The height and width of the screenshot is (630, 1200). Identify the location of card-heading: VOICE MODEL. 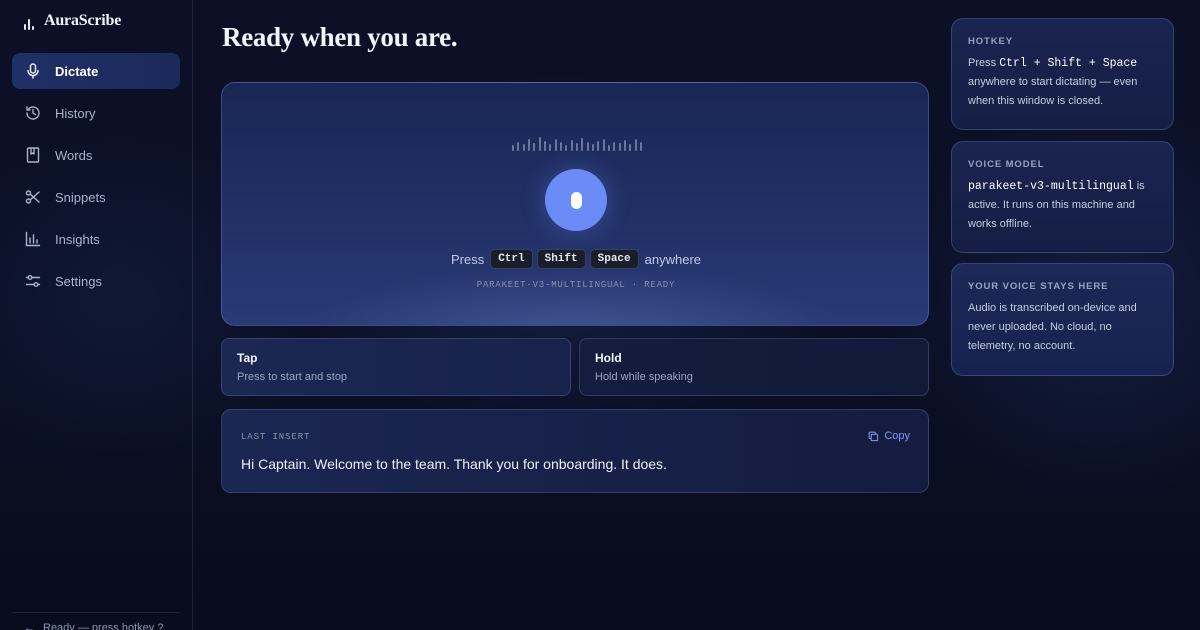
(1006, 164).